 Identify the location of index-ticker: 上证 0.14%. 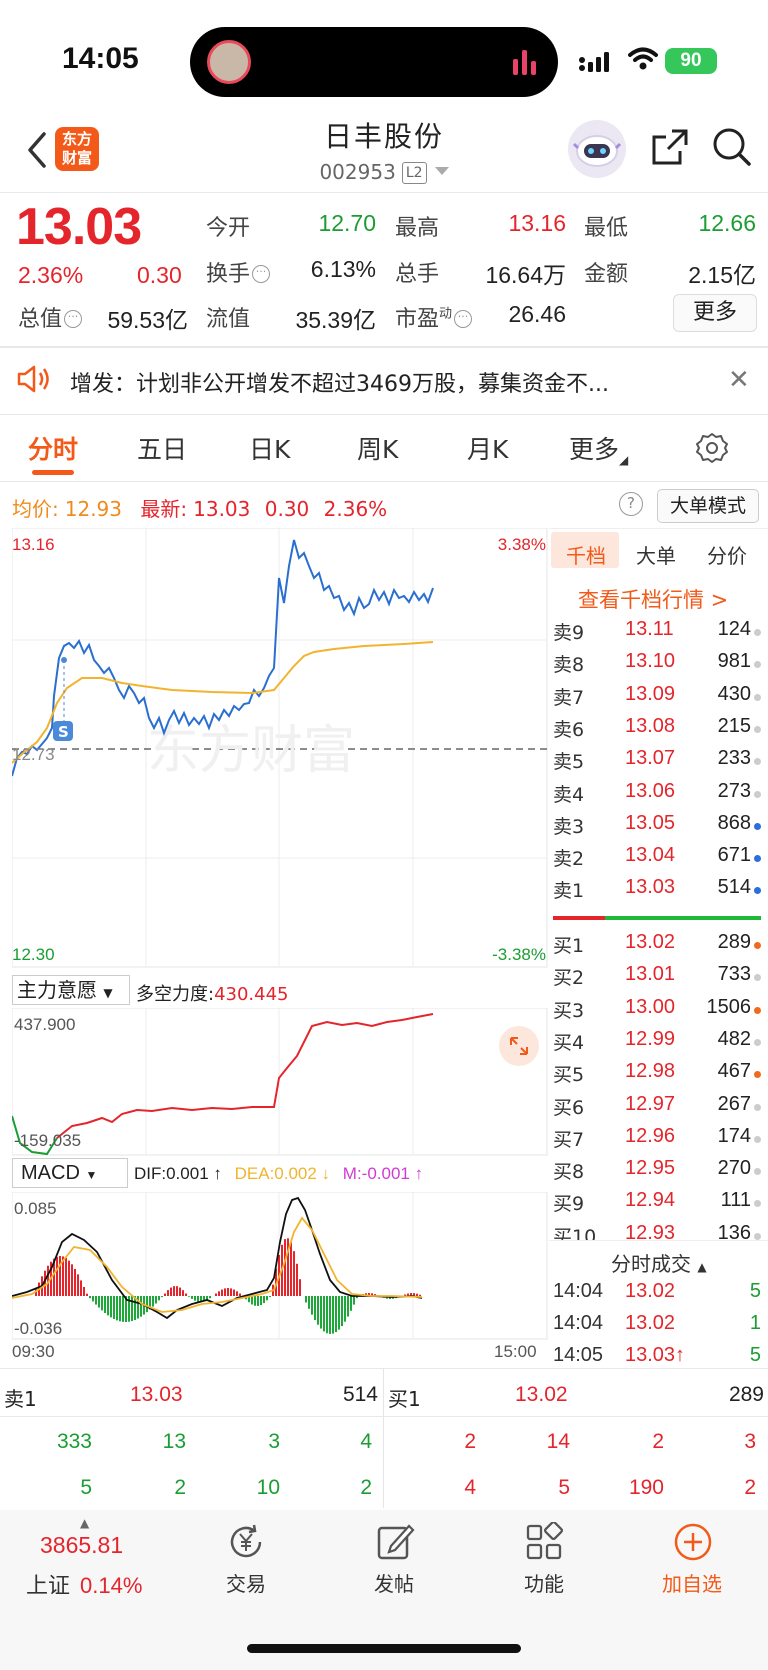
(84, 1584).